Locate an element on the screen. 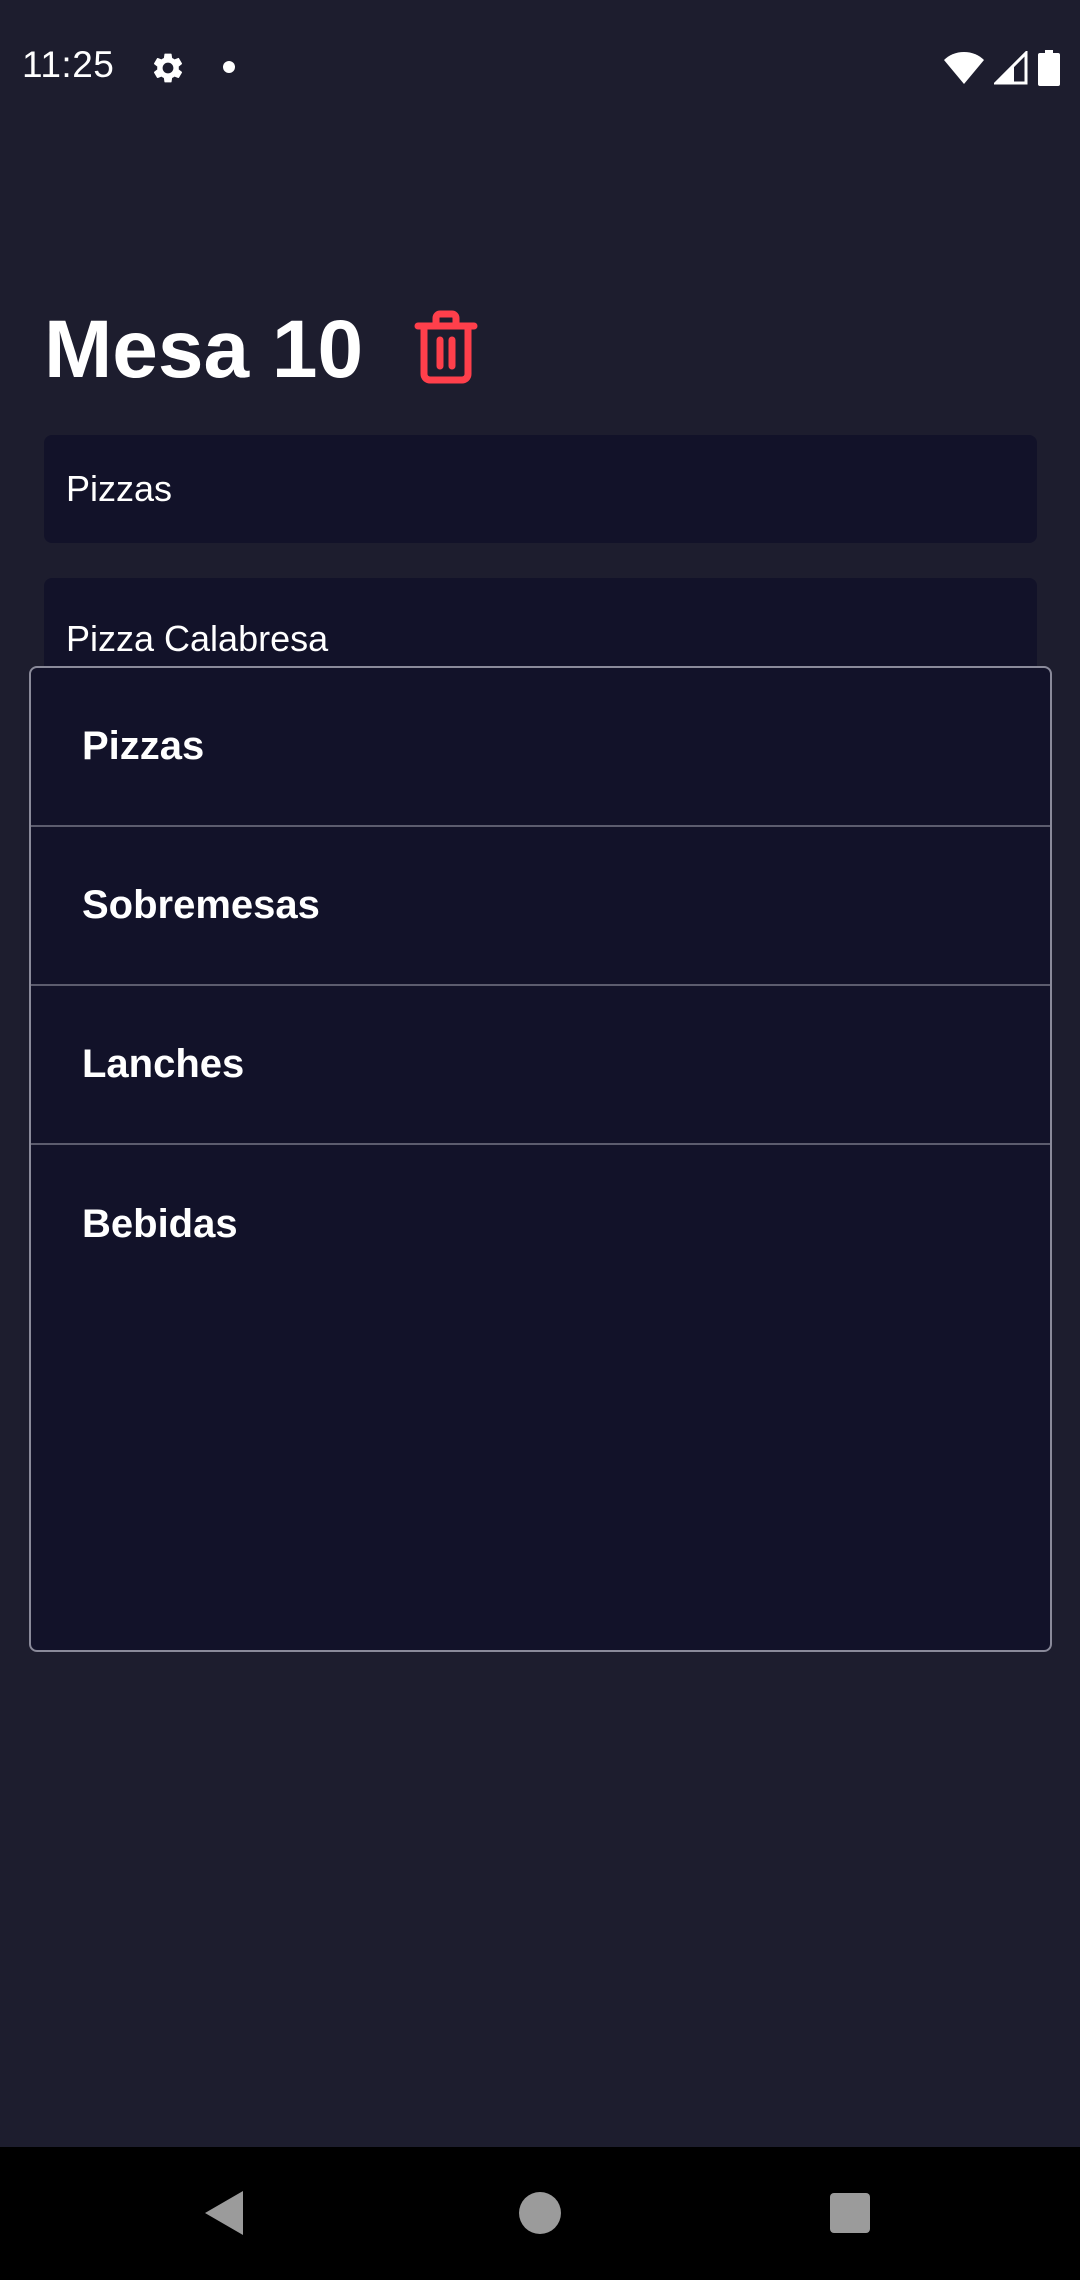 The height and width of the screenshot is (2280, 1080). dropdown-option-lanches: Lanches is located at coordinates (540, 1065).